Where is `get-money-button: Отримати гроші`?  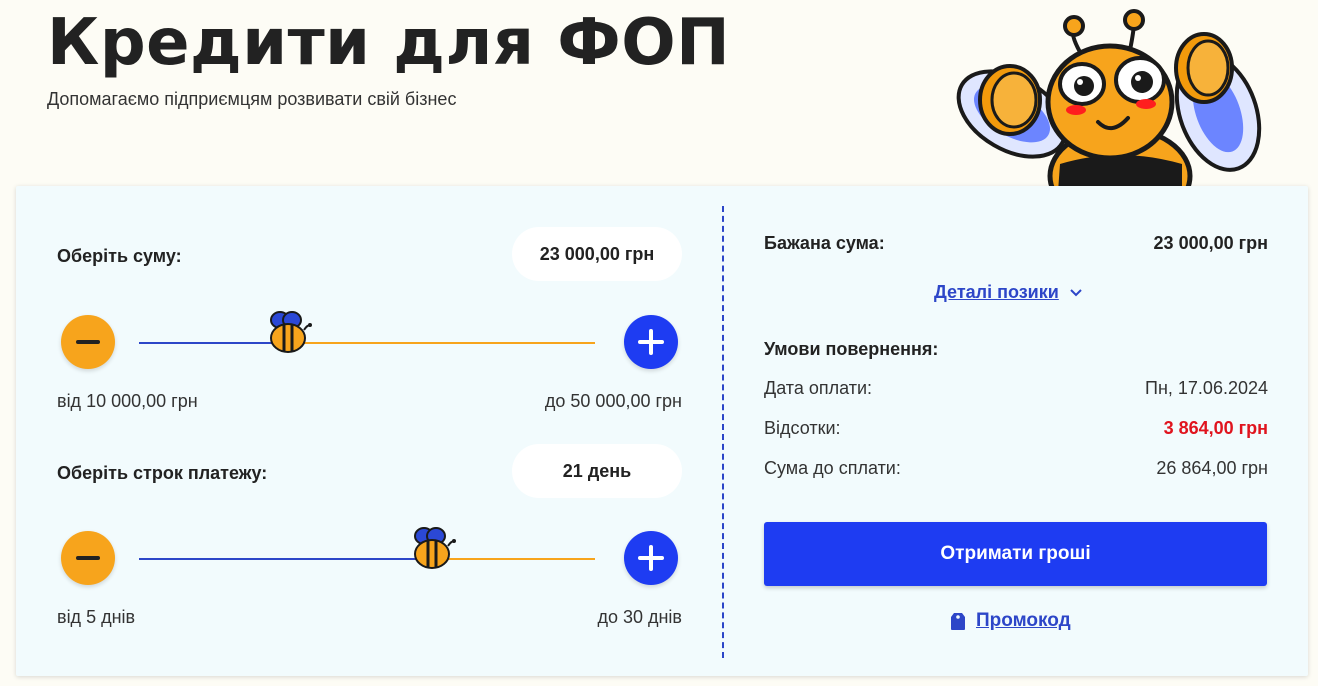 get-money-button: Отримати гроші is located at coordinates (1015, 554).